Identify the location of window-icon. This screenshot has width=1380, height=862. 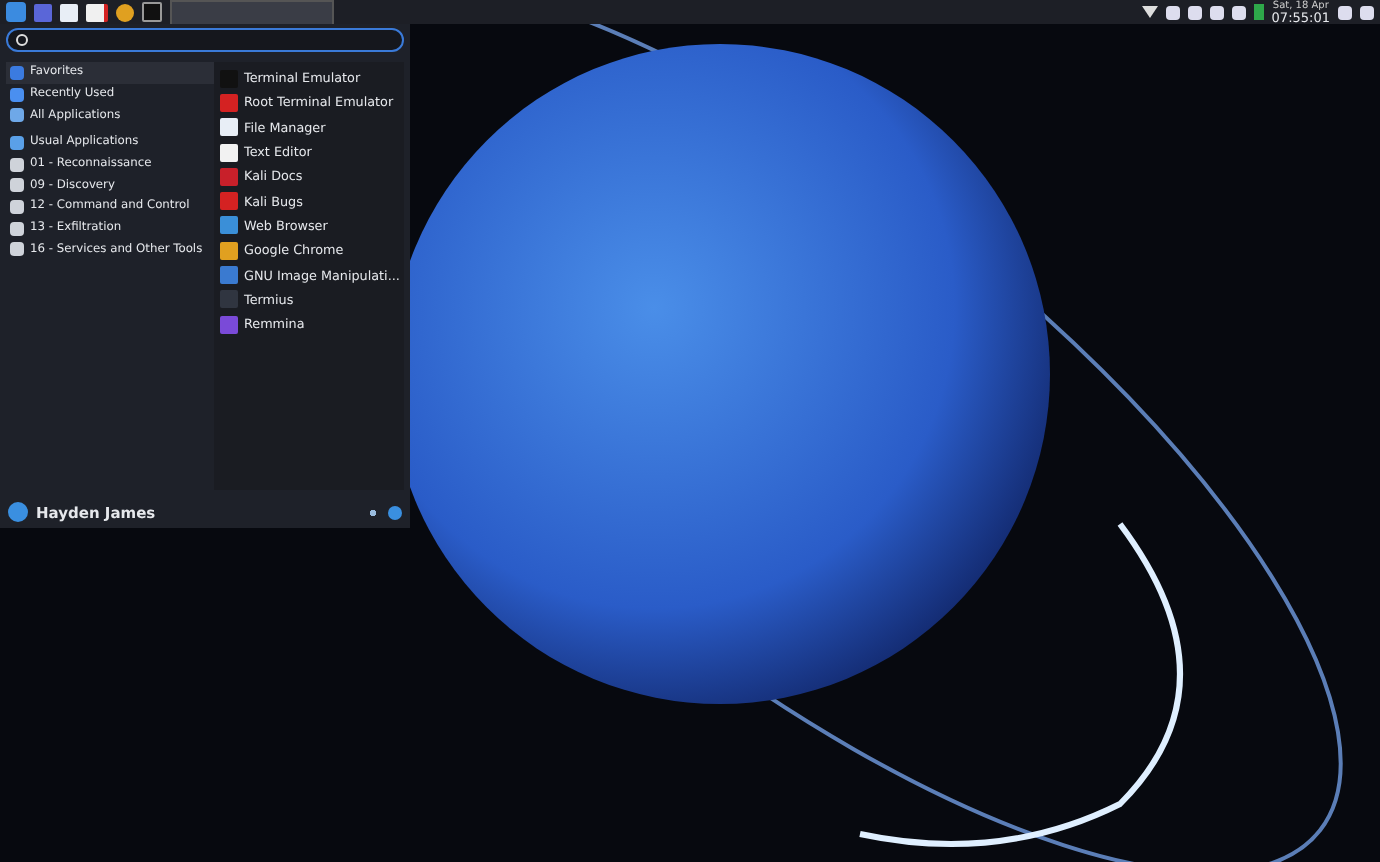
(43, 12).